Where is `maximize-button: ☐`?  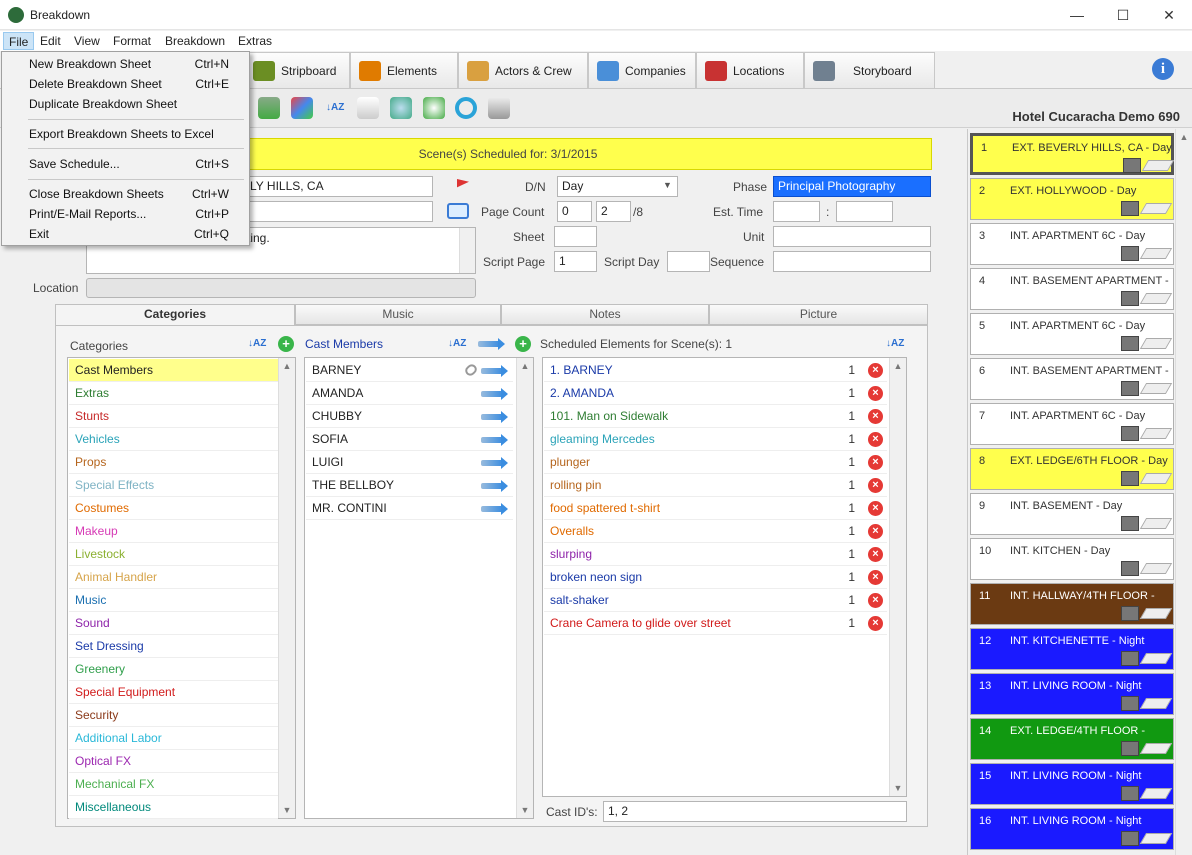
maximize-button: ☐ is located at coordinates (1123, 15).